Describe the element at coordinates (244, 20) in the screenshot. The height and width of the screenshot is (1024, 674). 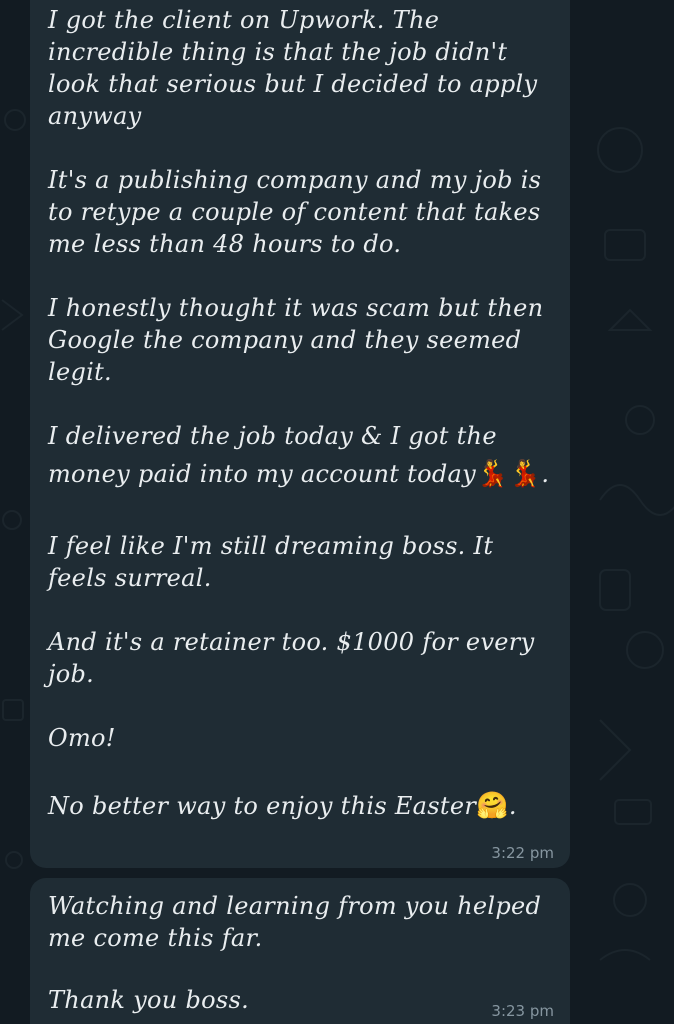
I see `message-text-line: I got the client on Upwork. The` at that location.